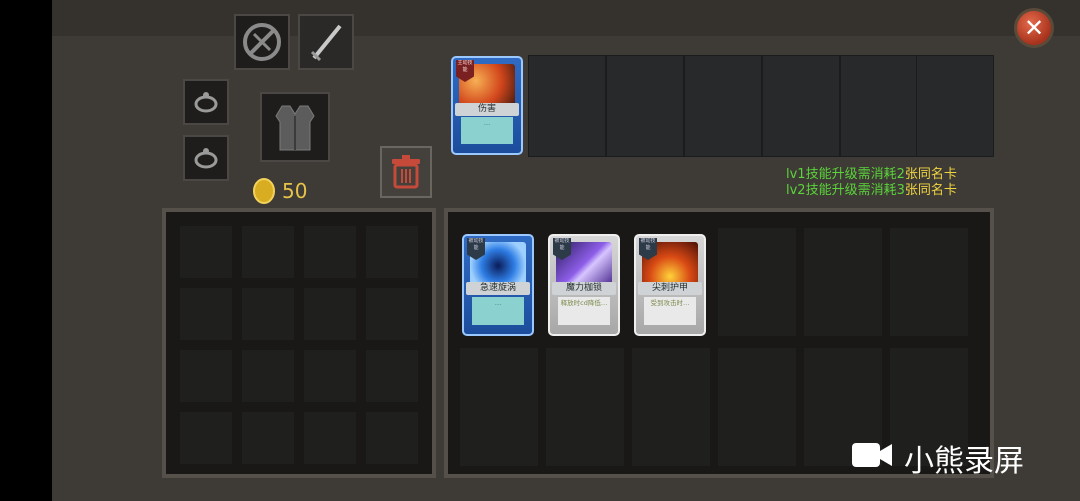  I want to click on hint-lv2-num: 3, so click(900, 190).